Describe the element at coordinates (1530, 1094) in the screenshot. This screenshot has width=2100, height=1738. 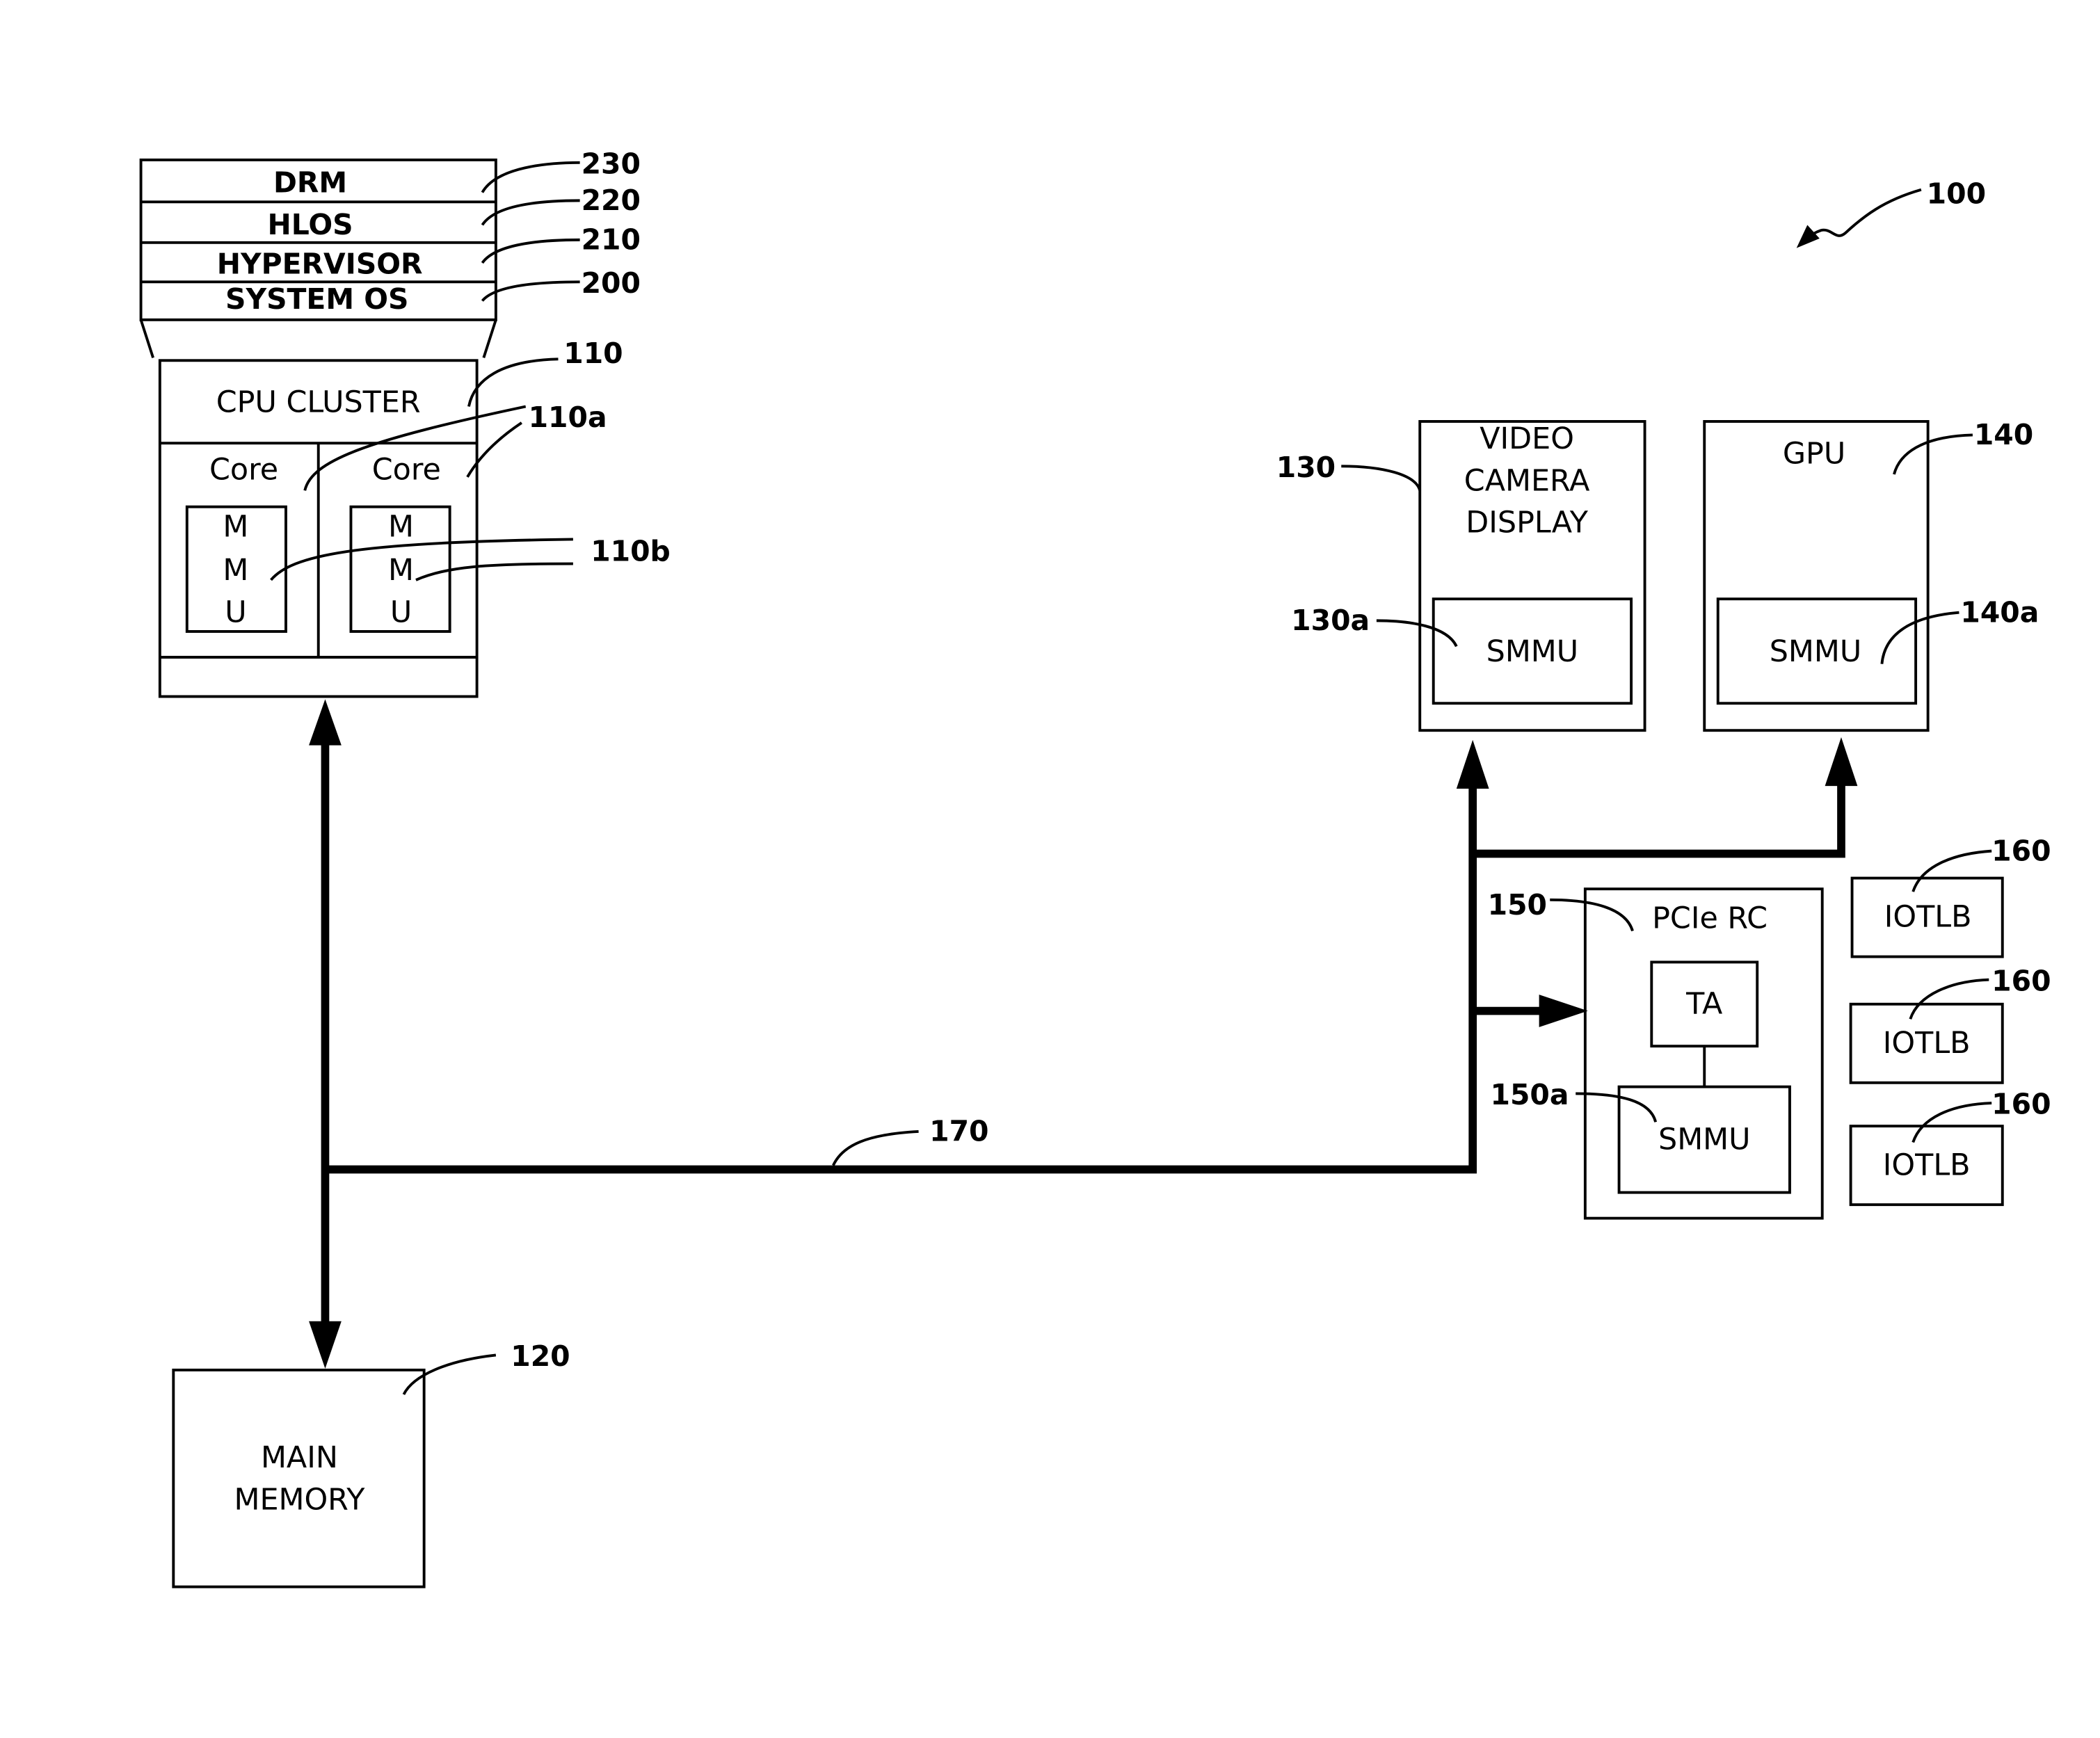
I see `ref-150a: 150a` at that location.